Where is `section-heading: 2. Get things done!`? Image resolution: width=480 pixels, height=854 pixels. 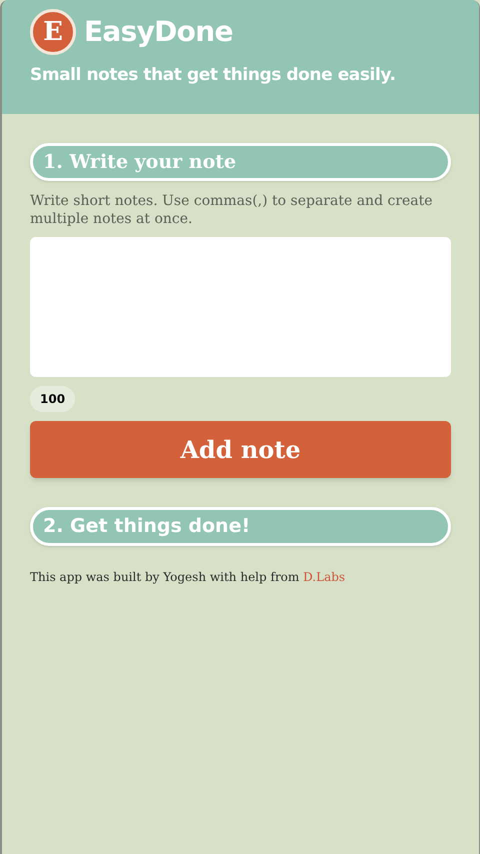 section-heading: 2. Get things done! is located at coordinates (240, 526).